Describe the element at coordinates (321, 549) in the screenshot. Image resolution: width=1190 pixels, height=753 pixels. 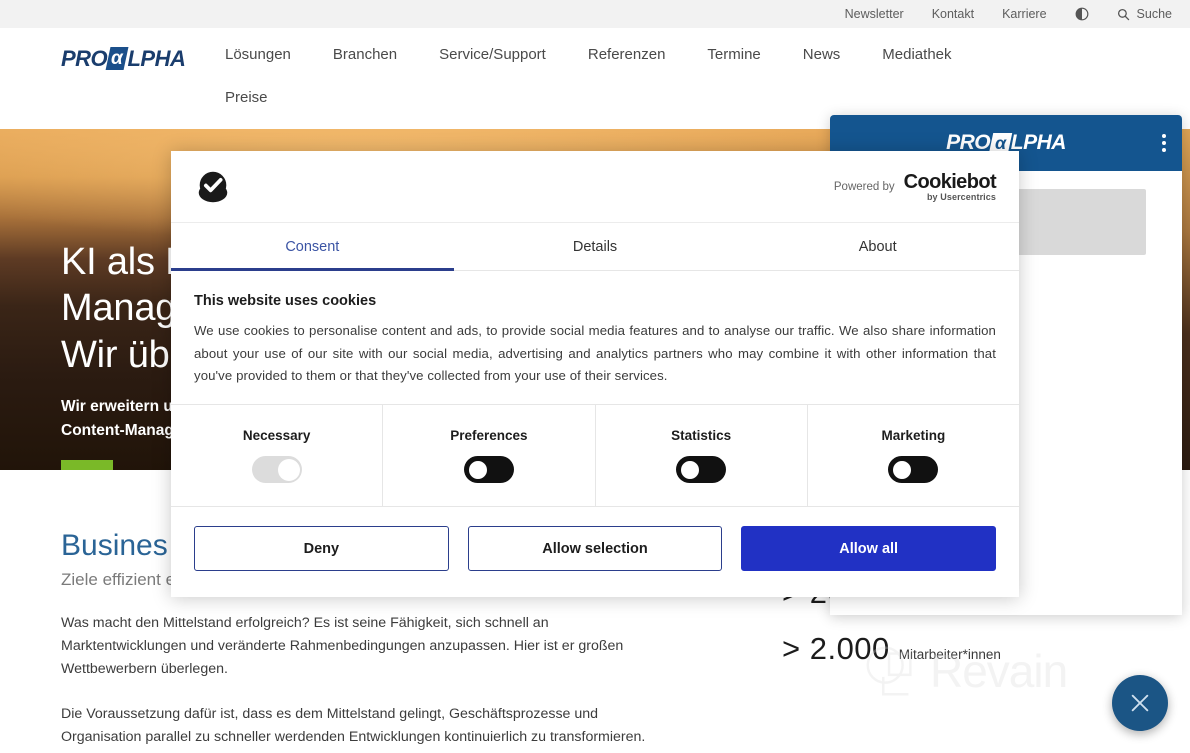
I see `deny-button: Deny` at that location.